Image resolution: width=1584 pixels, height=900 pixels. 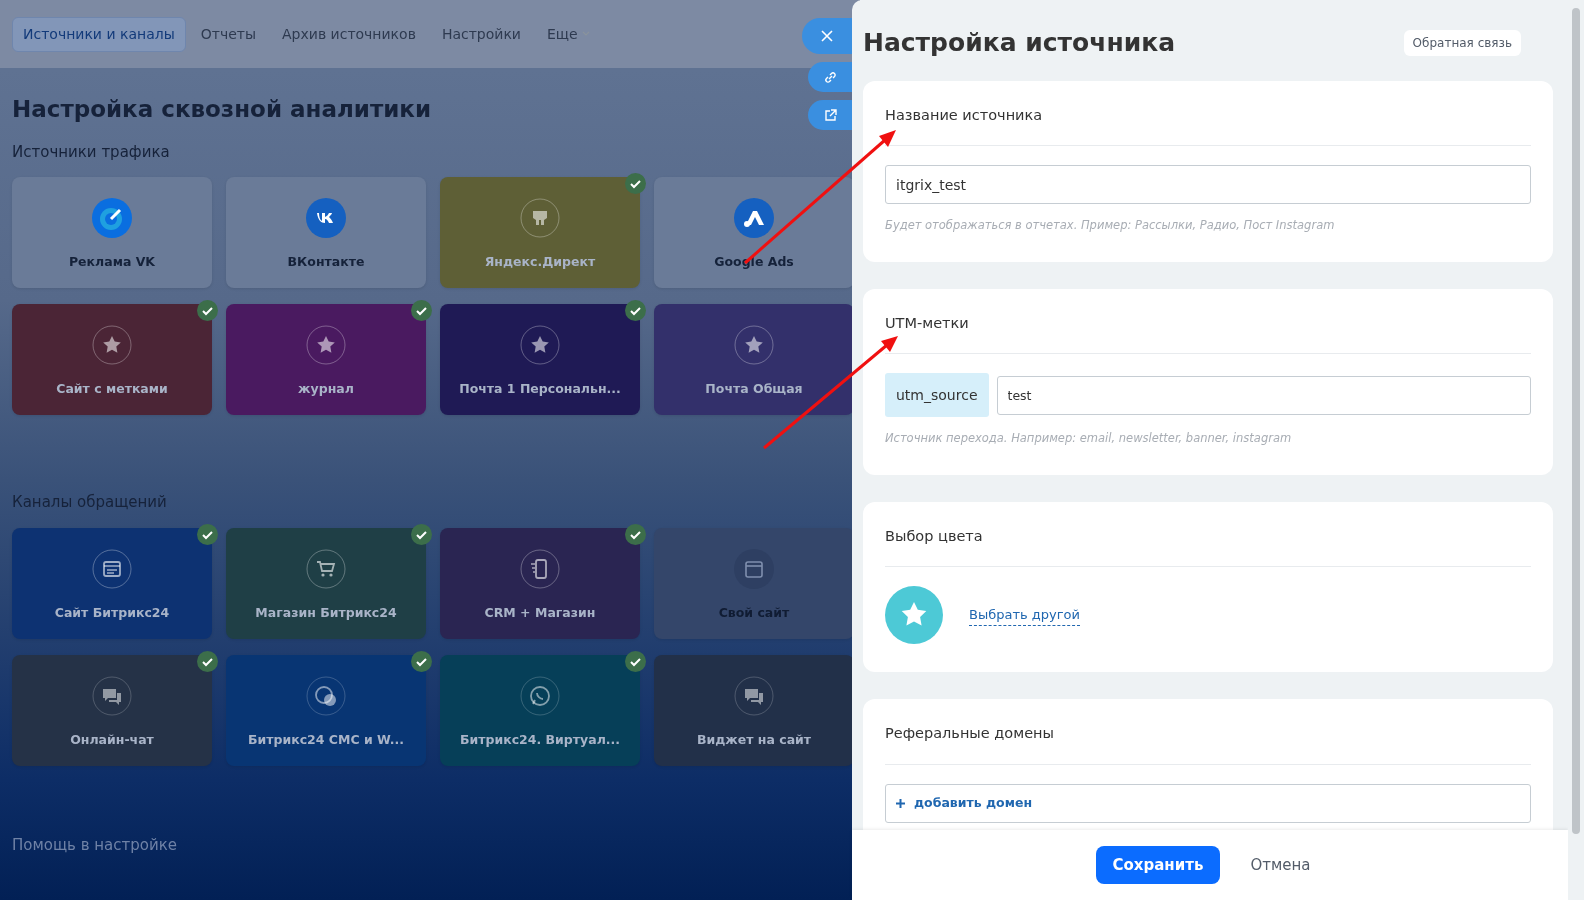 I want to click on link-icon, so click(x=830, y=77).